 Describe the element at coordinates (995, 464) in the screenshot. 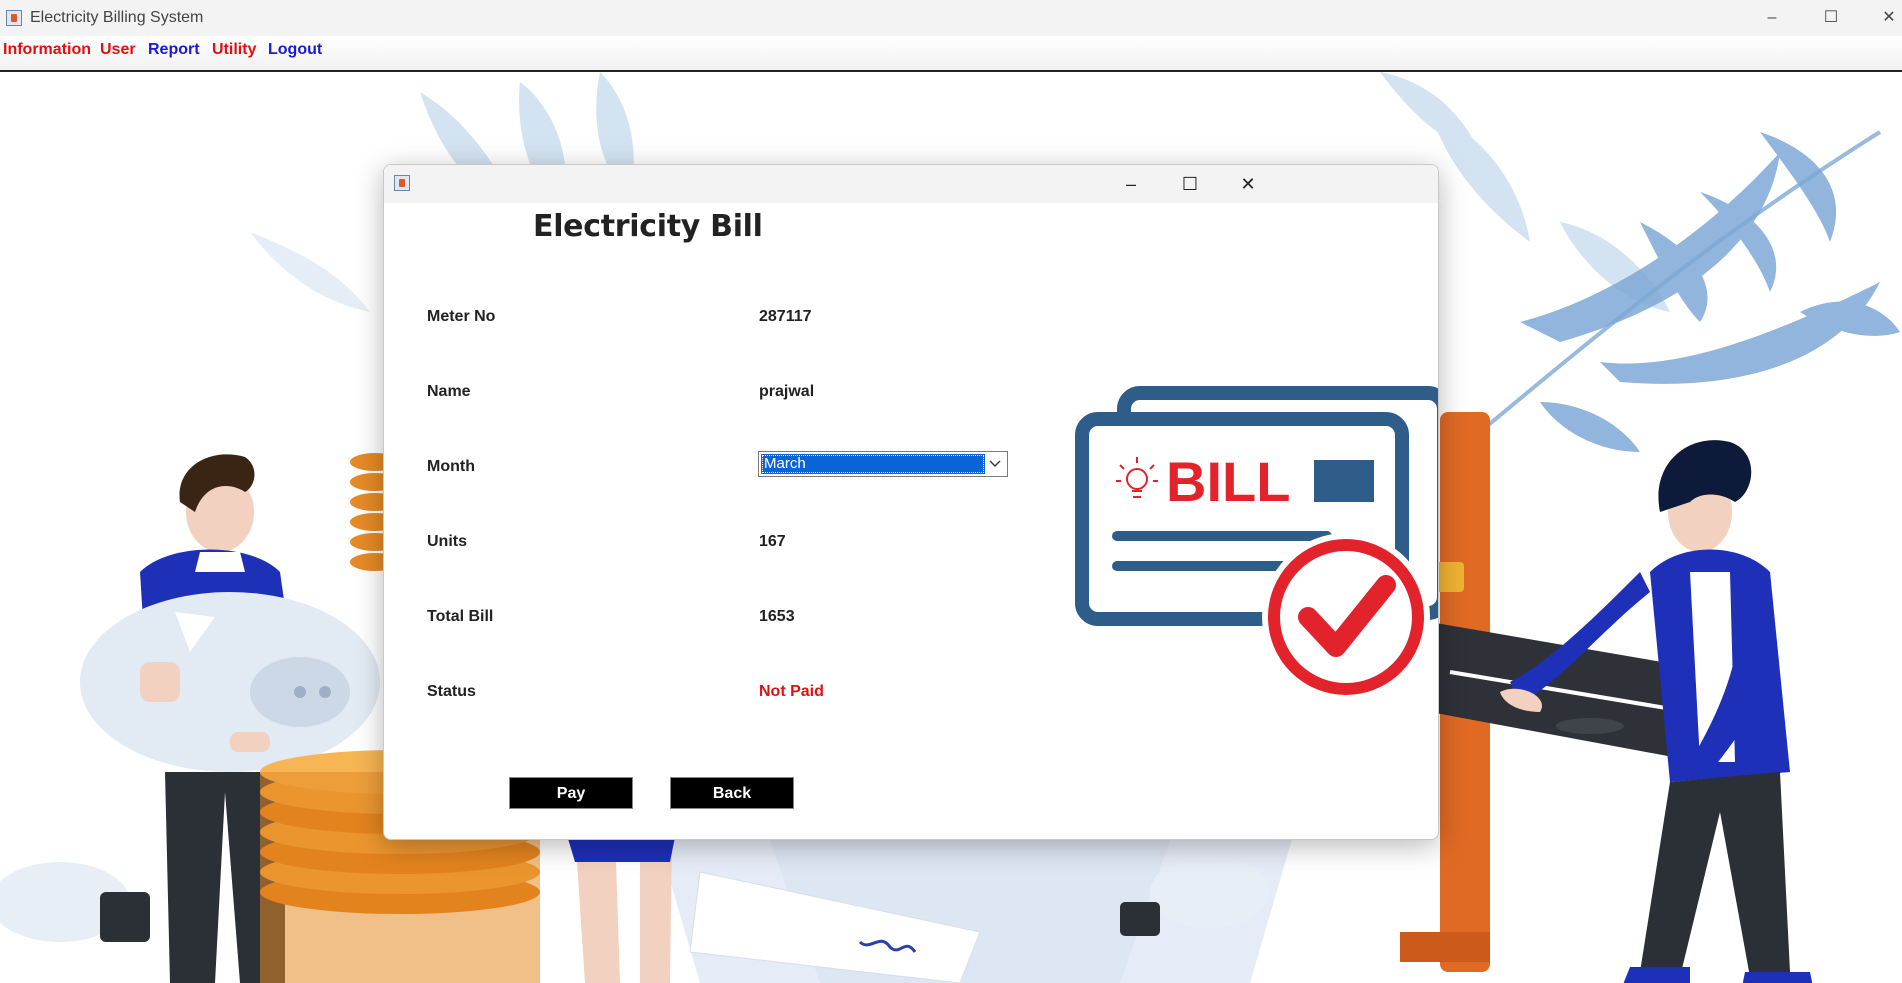

I see `chevron-down-icon` at that location.